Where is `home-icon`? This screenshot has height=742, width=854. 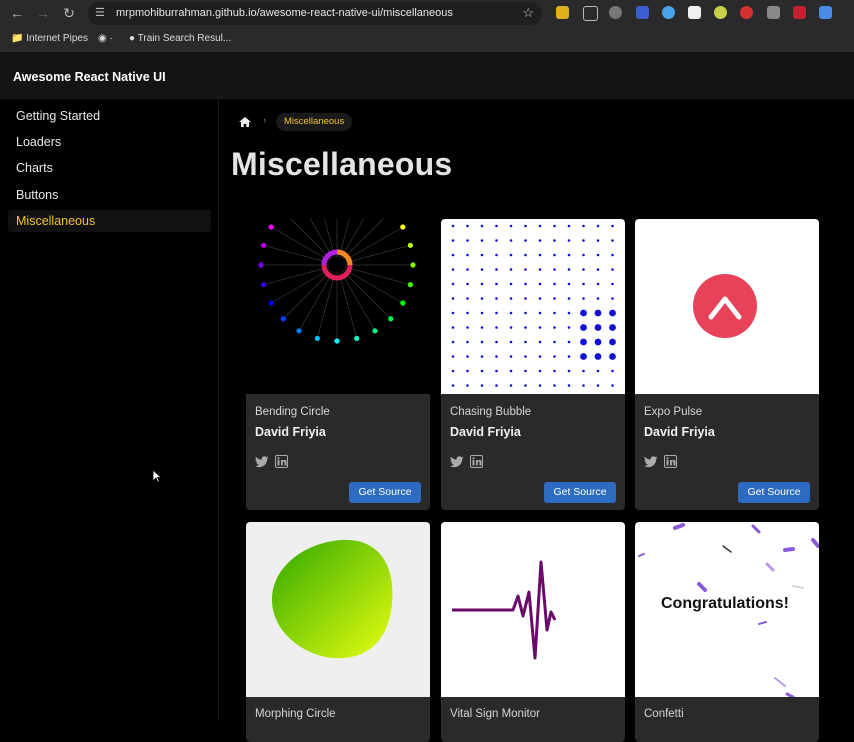
home-icon is located at coordinates (245, 122).